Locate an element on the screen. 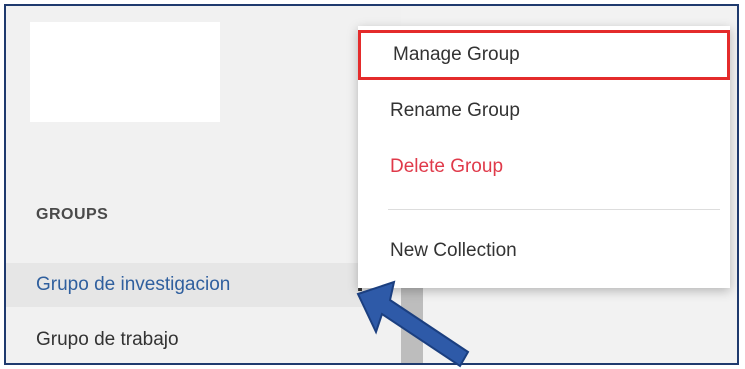  group-item-grupo-de-trabajo: Grupo de trabajo is located at coordinates (196, 340).